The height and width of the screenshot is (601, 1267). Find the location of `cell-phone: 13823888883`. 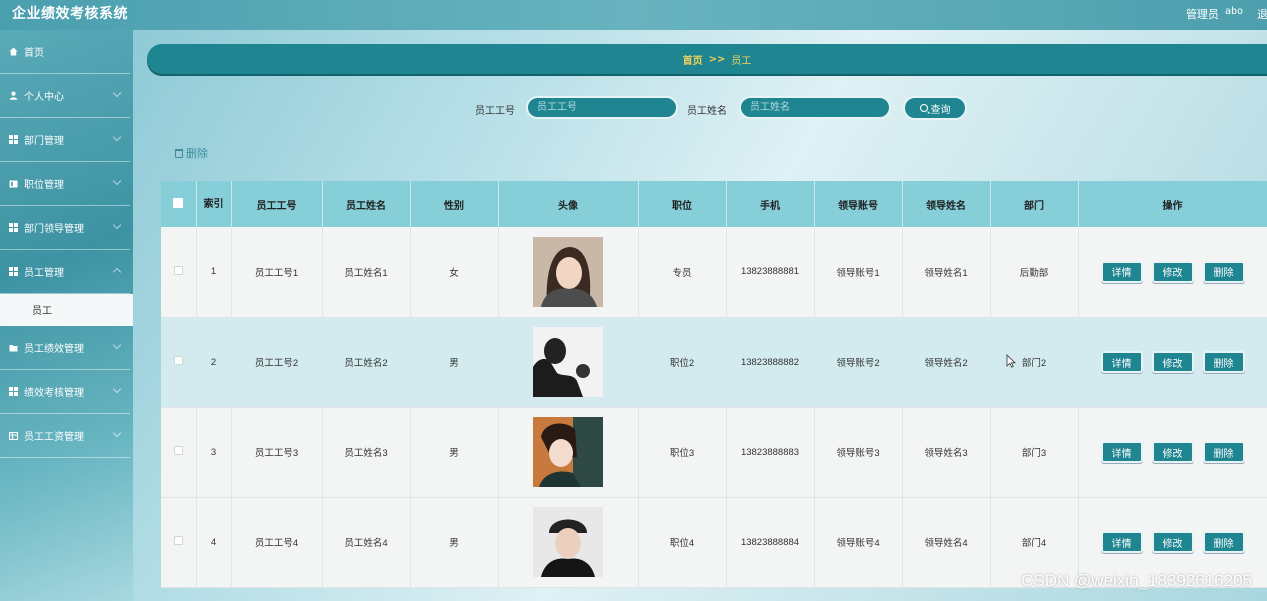

cell-phone: 13823888883 is located at coordinates (770, 452).